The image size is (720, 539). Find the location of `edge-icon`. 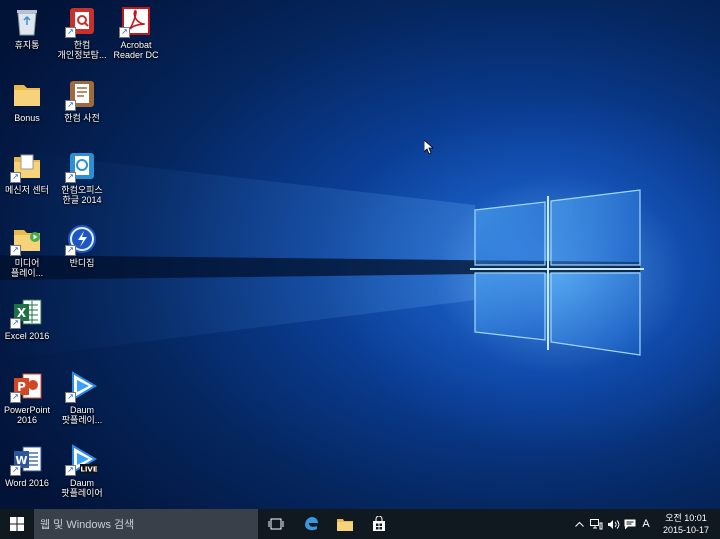

edge-icon is located at coordinates (311, 524).